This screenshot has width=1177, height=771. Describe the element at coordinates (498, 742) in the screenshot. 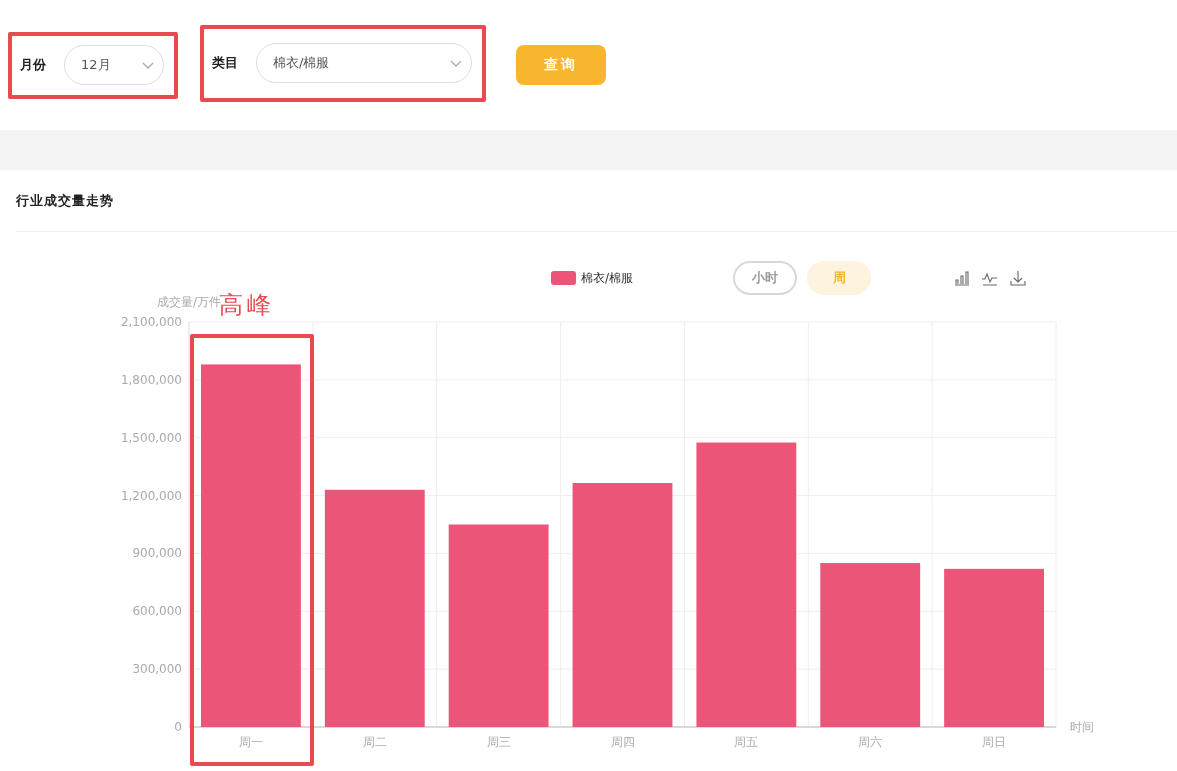

I see `x-axis-label: 周三` at that location.